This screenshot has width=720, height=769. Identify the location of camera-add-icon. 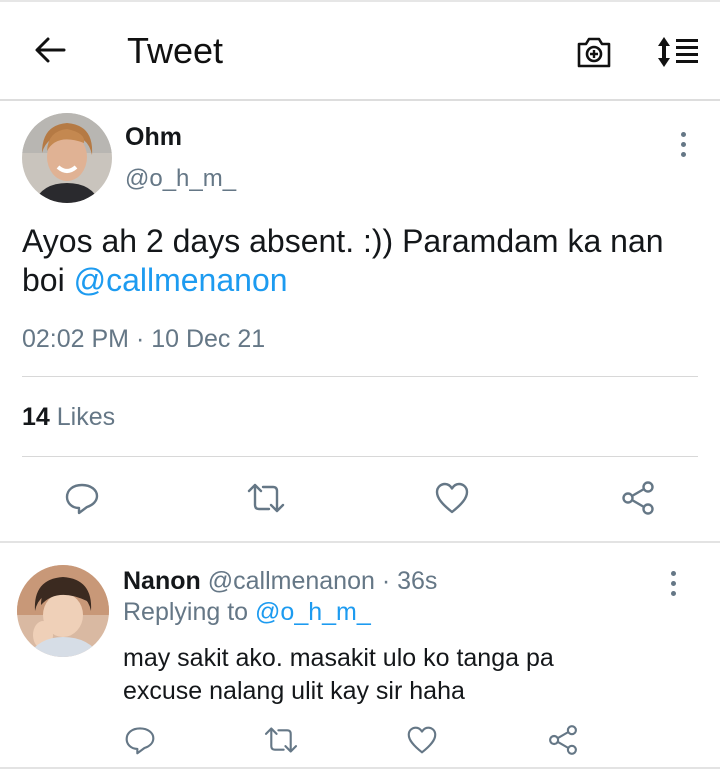
(594, 52).